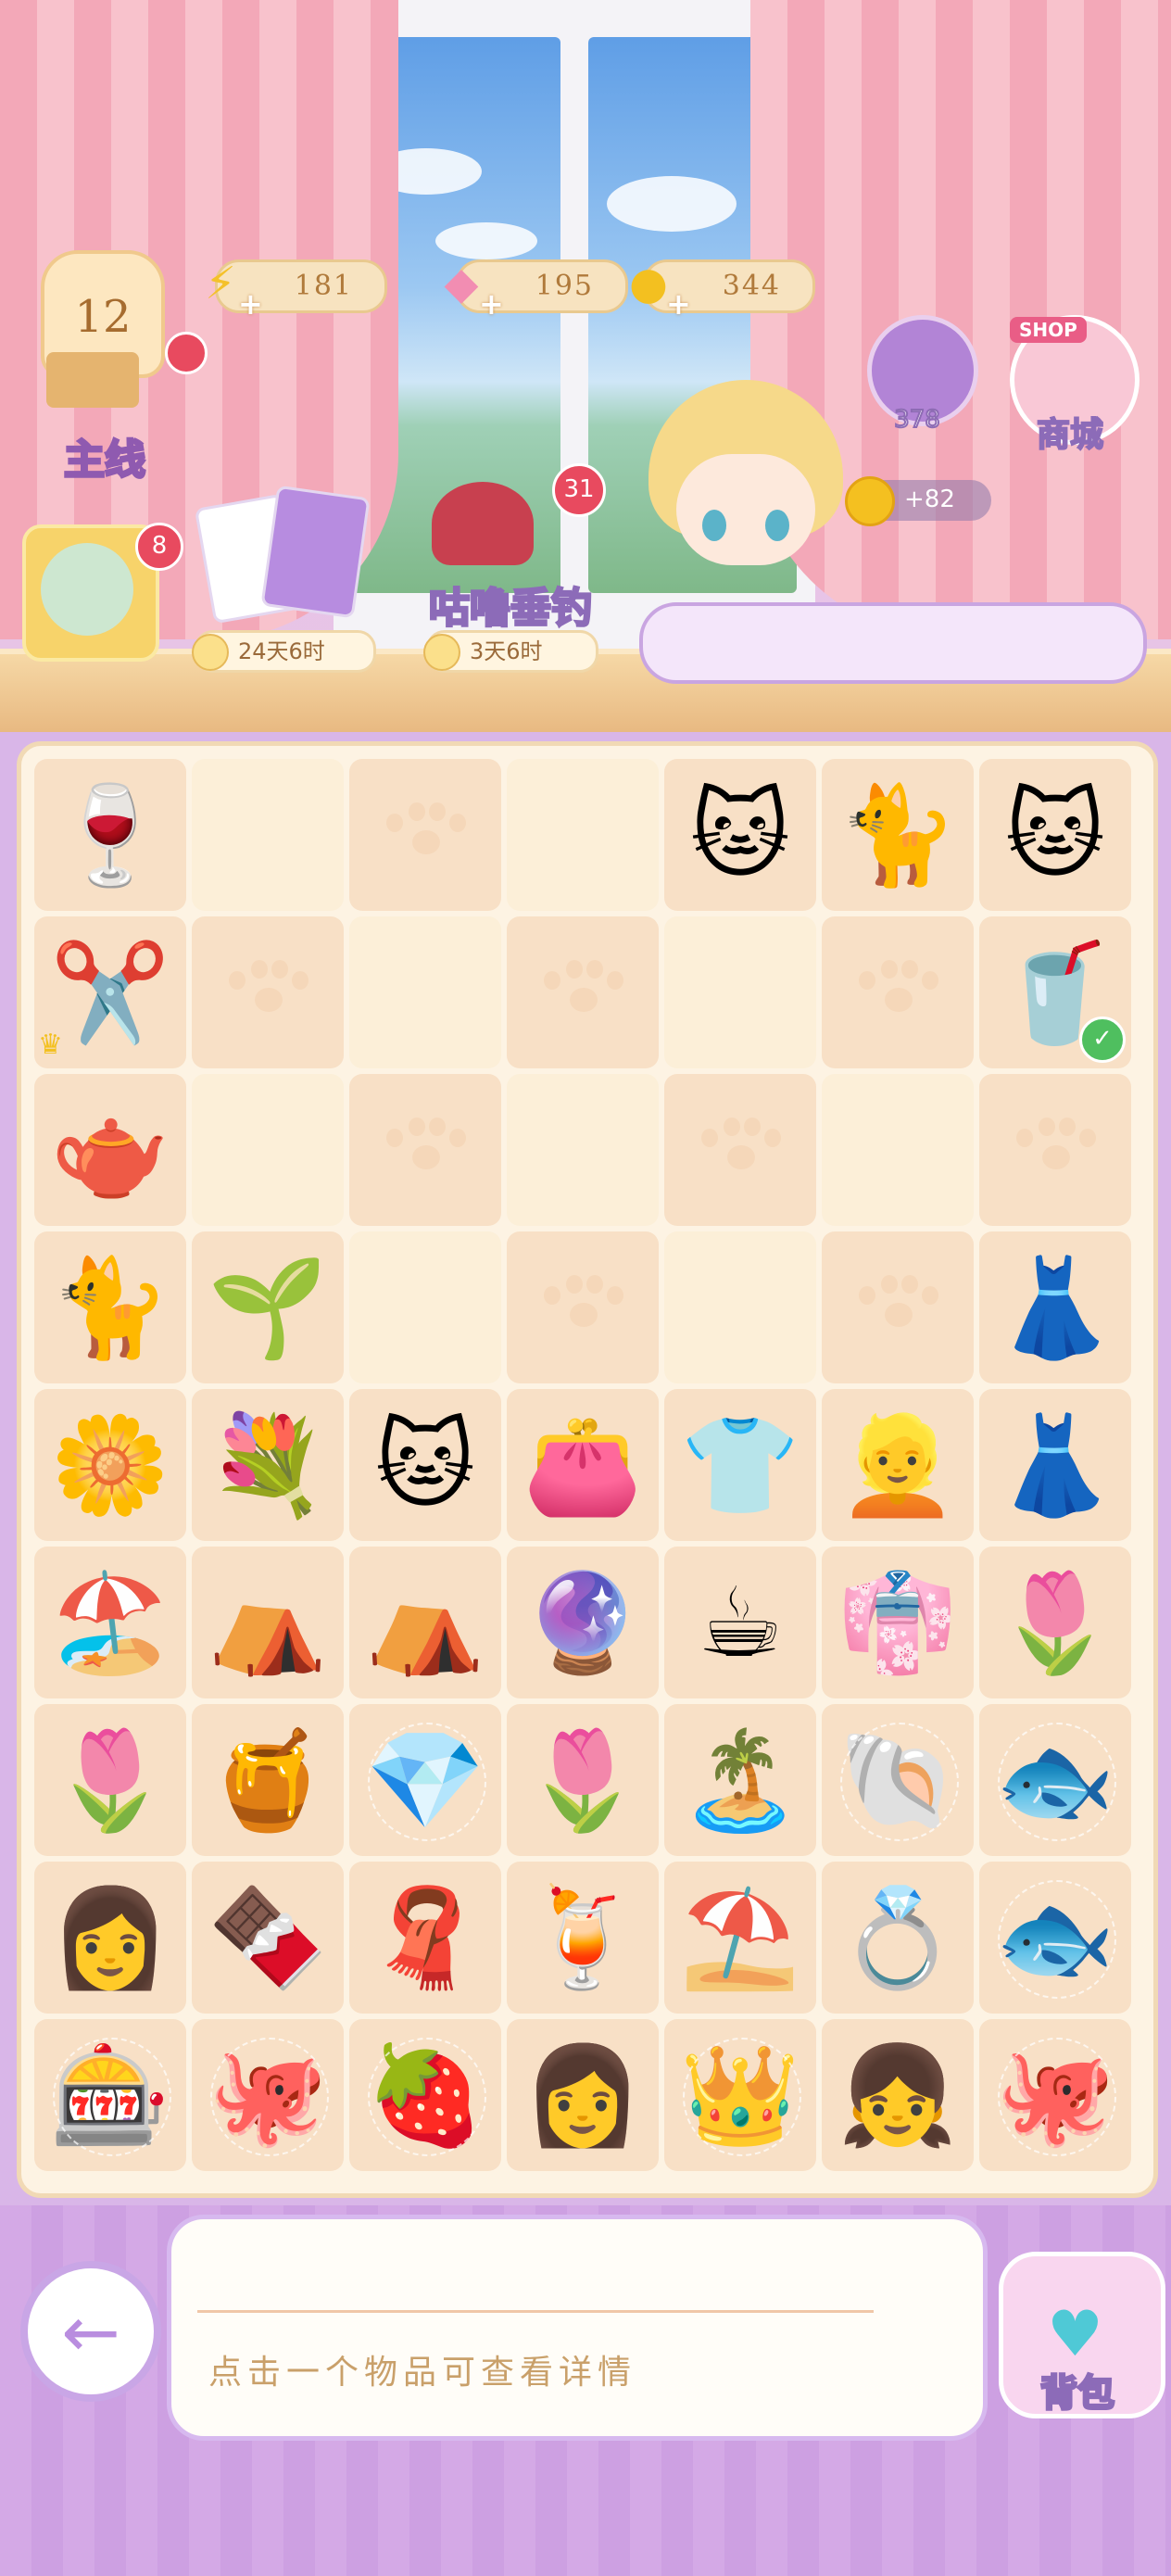 This screenshot has width=1171, height=2576. What do you see at coordinates (110, 992) in the screenshot?
I see `board-cell-item: ✂️ ♛` at bounding box center [110, 992].